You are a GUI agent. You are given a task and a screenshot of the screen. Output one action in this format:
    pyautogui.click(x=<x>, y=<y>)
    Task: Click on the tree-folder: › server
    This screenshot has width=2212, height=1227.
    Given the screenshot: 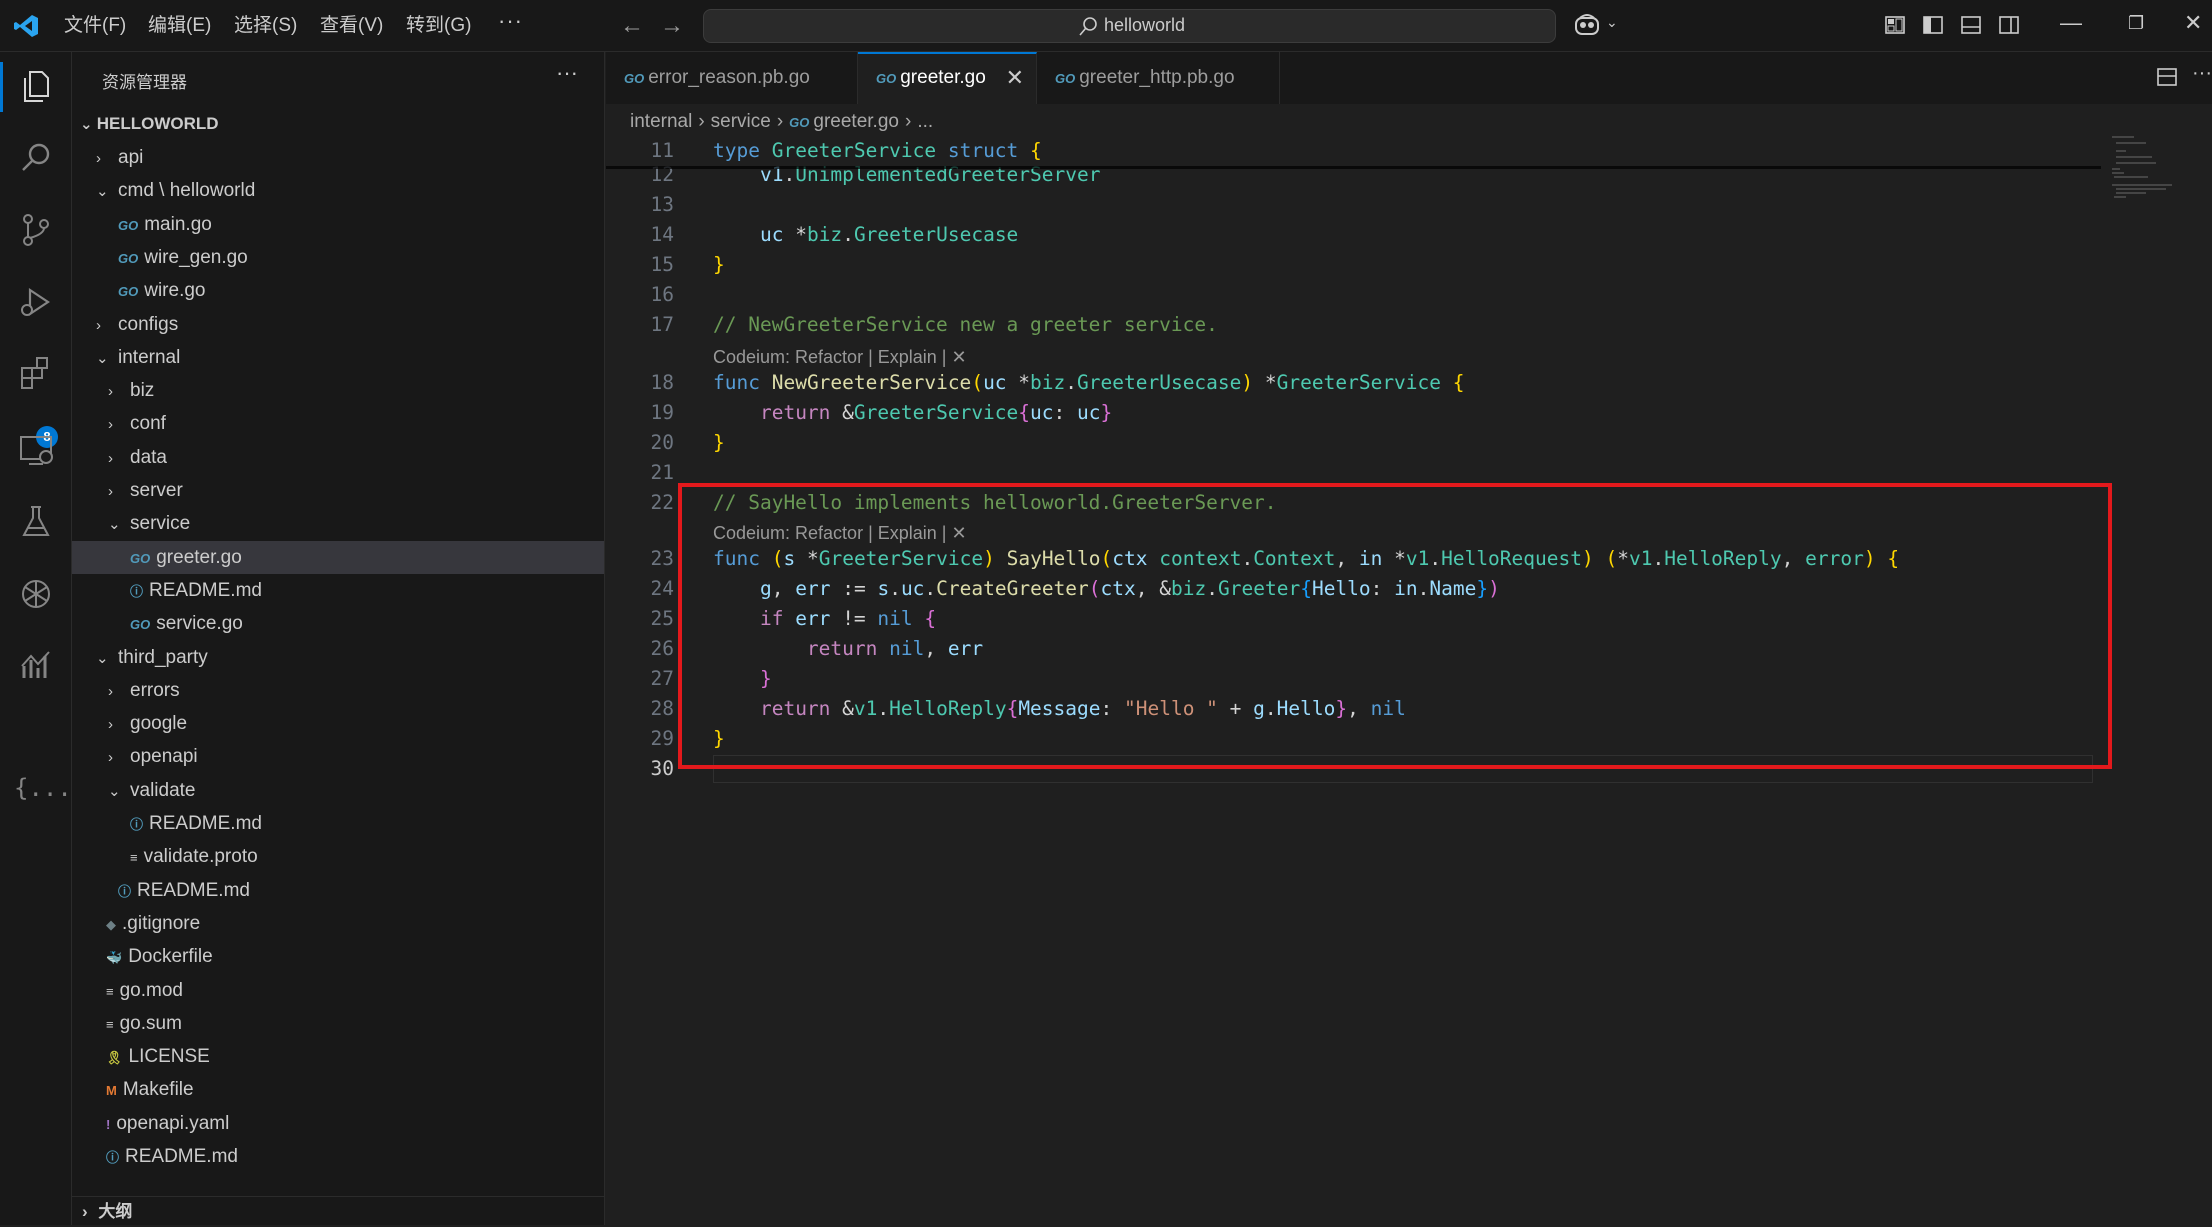 What is the action you would take?
    pyautogui.click(x=338, y=490)
    